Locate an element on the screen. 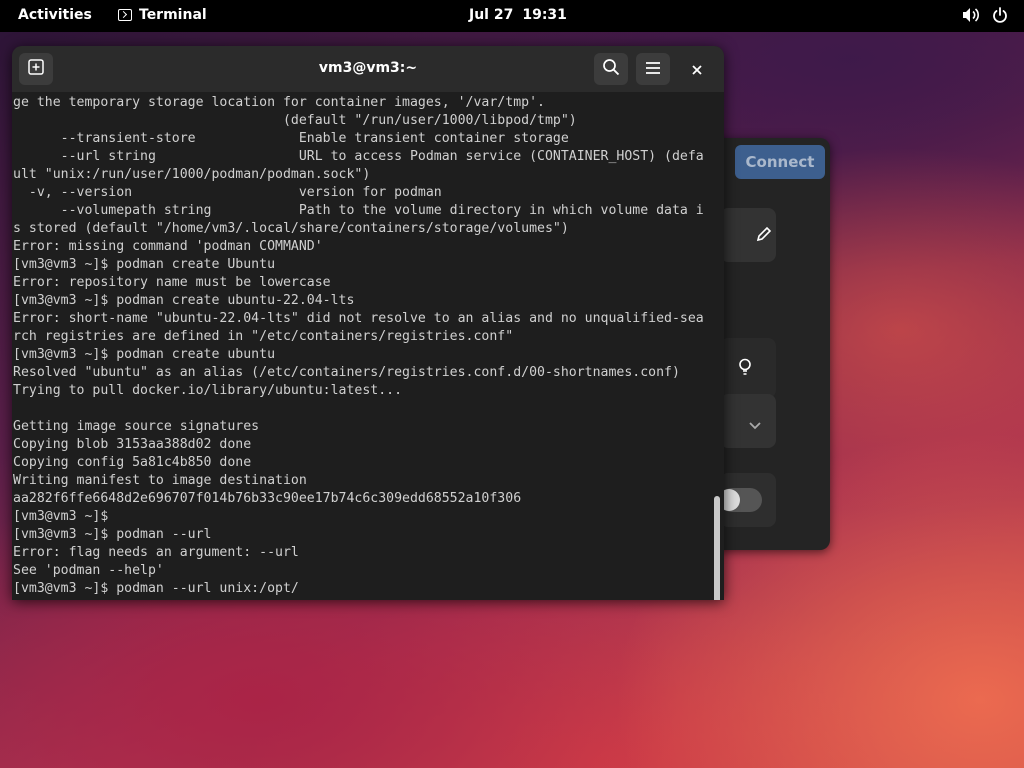 This screenshot has width=1024, height=768. close-button is located at coordinates (697, 69).